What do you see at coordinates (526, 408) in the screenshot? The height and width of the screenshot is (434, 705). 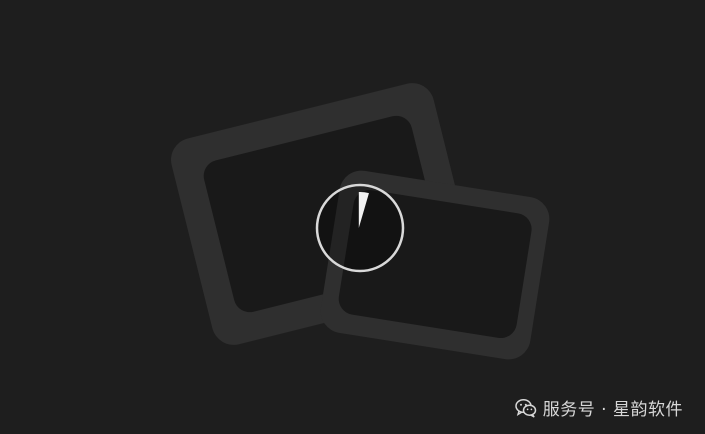 I see `wechat-icon` at bounding box center [526, 408].